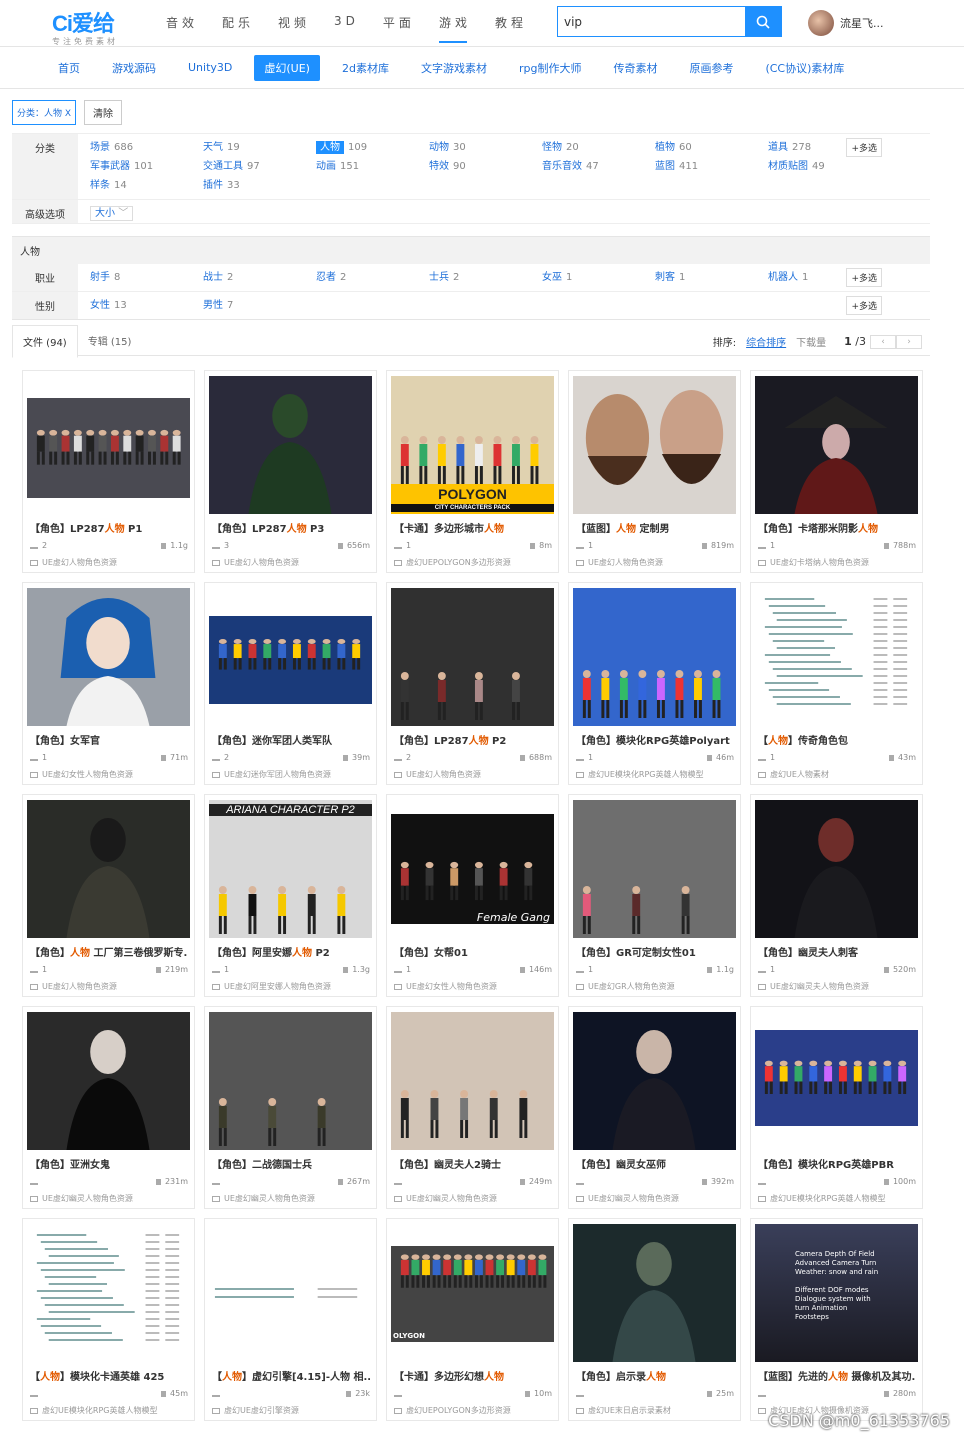 The width and height of the screenshot is (964, 1438). I want to click on asset-title: 【角色】幽灵夫人刺客, so click(837, 951).